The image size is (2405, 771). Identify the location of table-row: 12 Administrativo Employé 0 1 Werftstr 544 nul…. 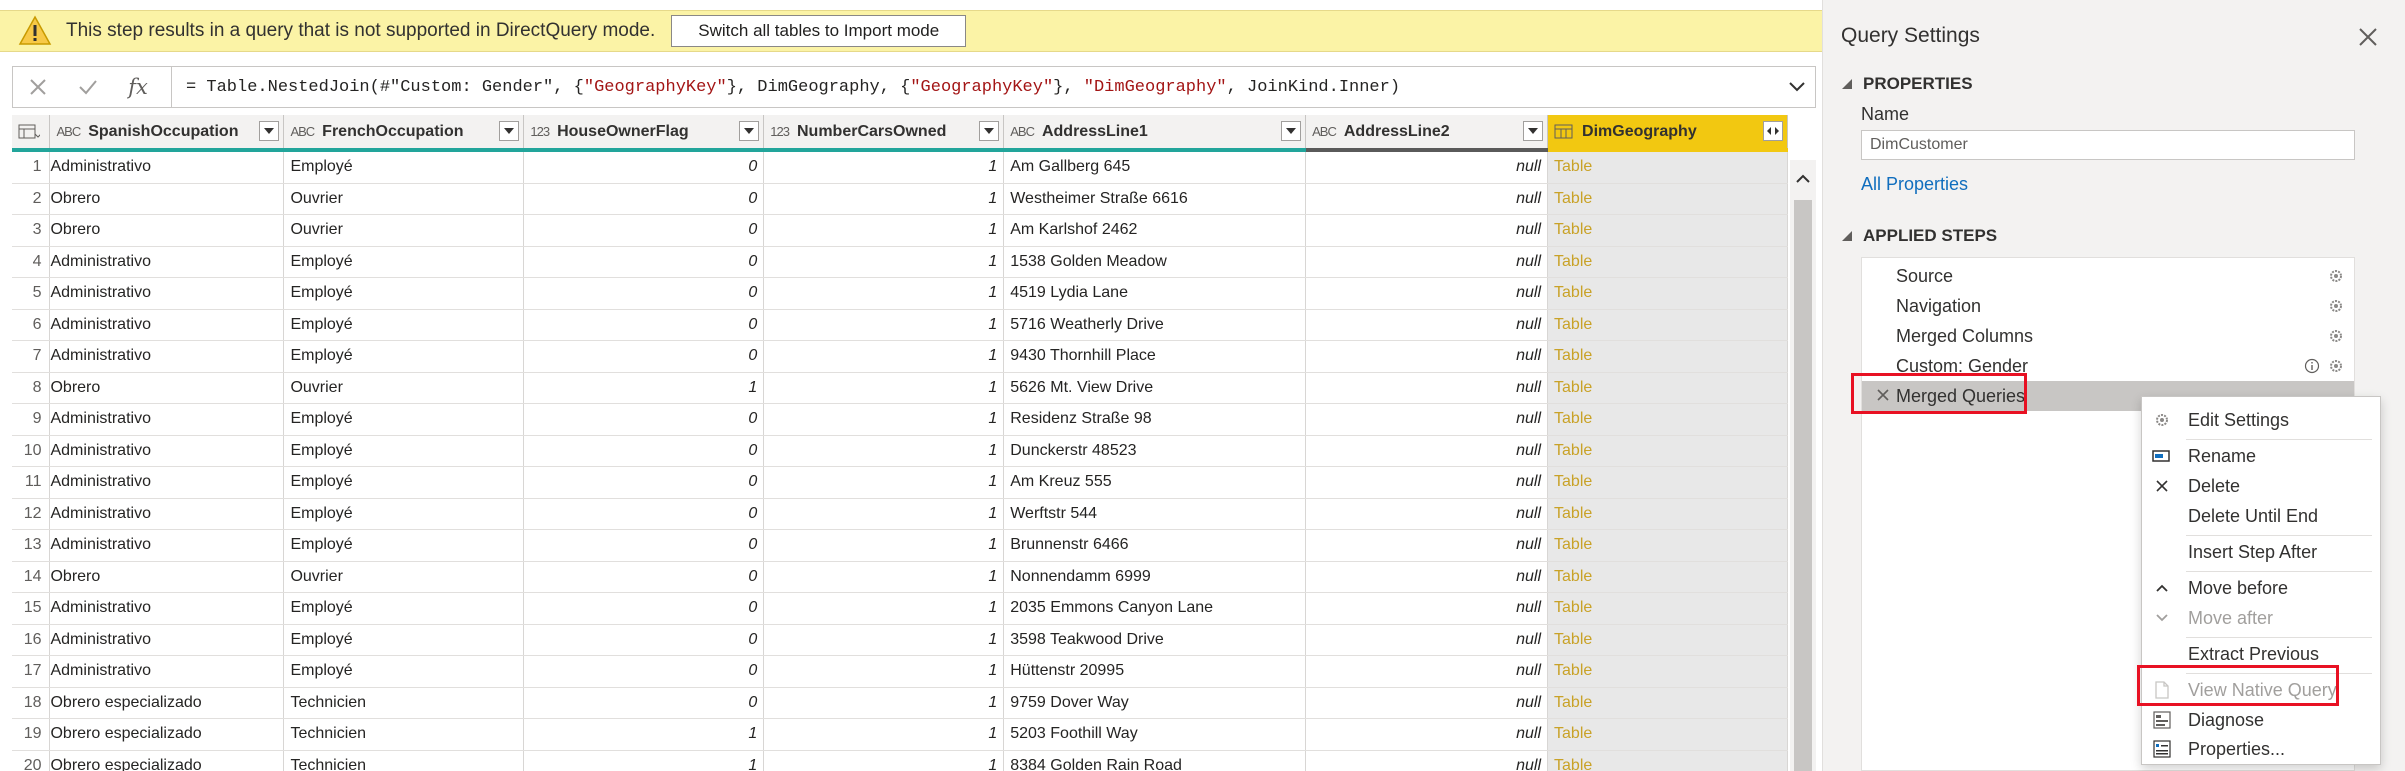
(900, 514).